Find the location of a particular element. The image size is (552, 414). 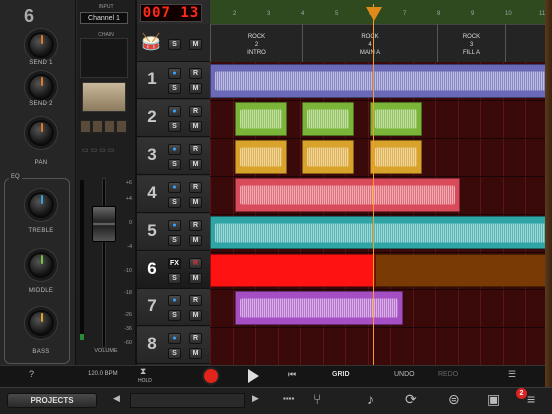

scroll-right-icon: ▶ is located at coordinates (255, 398).